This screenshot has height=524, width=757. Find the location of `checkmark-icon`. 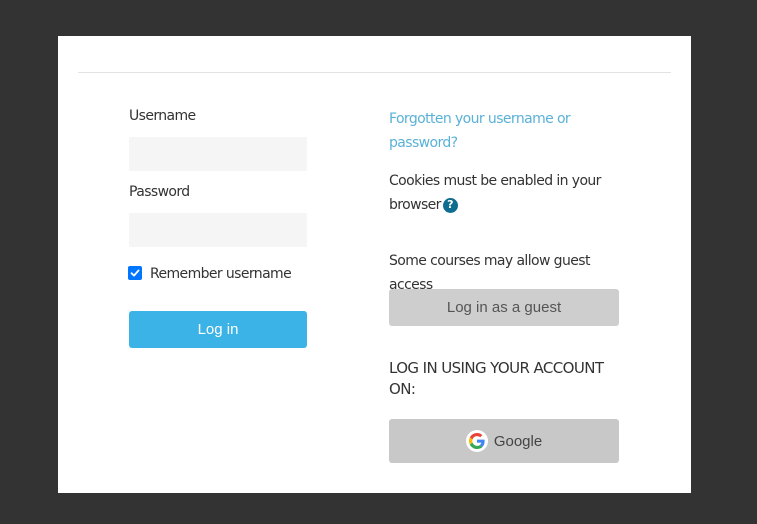

checkmark-icon is located at coordinates (135, 273).